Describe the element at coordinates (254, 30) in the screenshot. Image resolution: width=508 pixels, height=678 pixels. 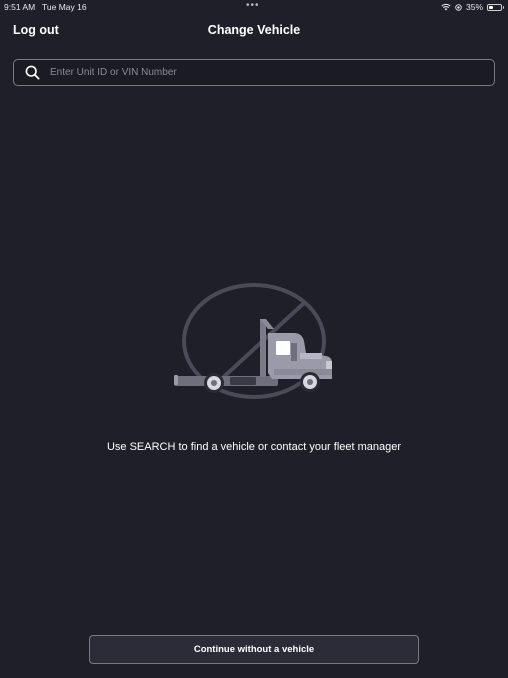
I see `page-title: Change Vehicle` at that location.